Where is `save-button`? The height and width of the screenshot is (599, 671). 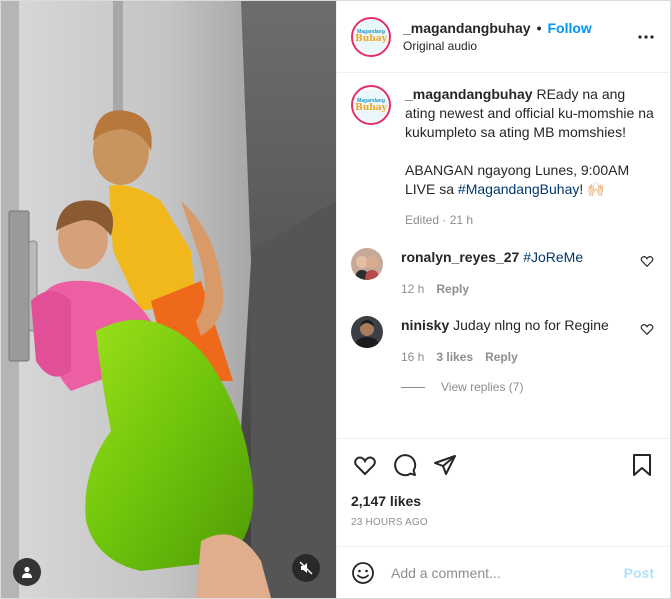 save-button is located at coordinates (642, 465).